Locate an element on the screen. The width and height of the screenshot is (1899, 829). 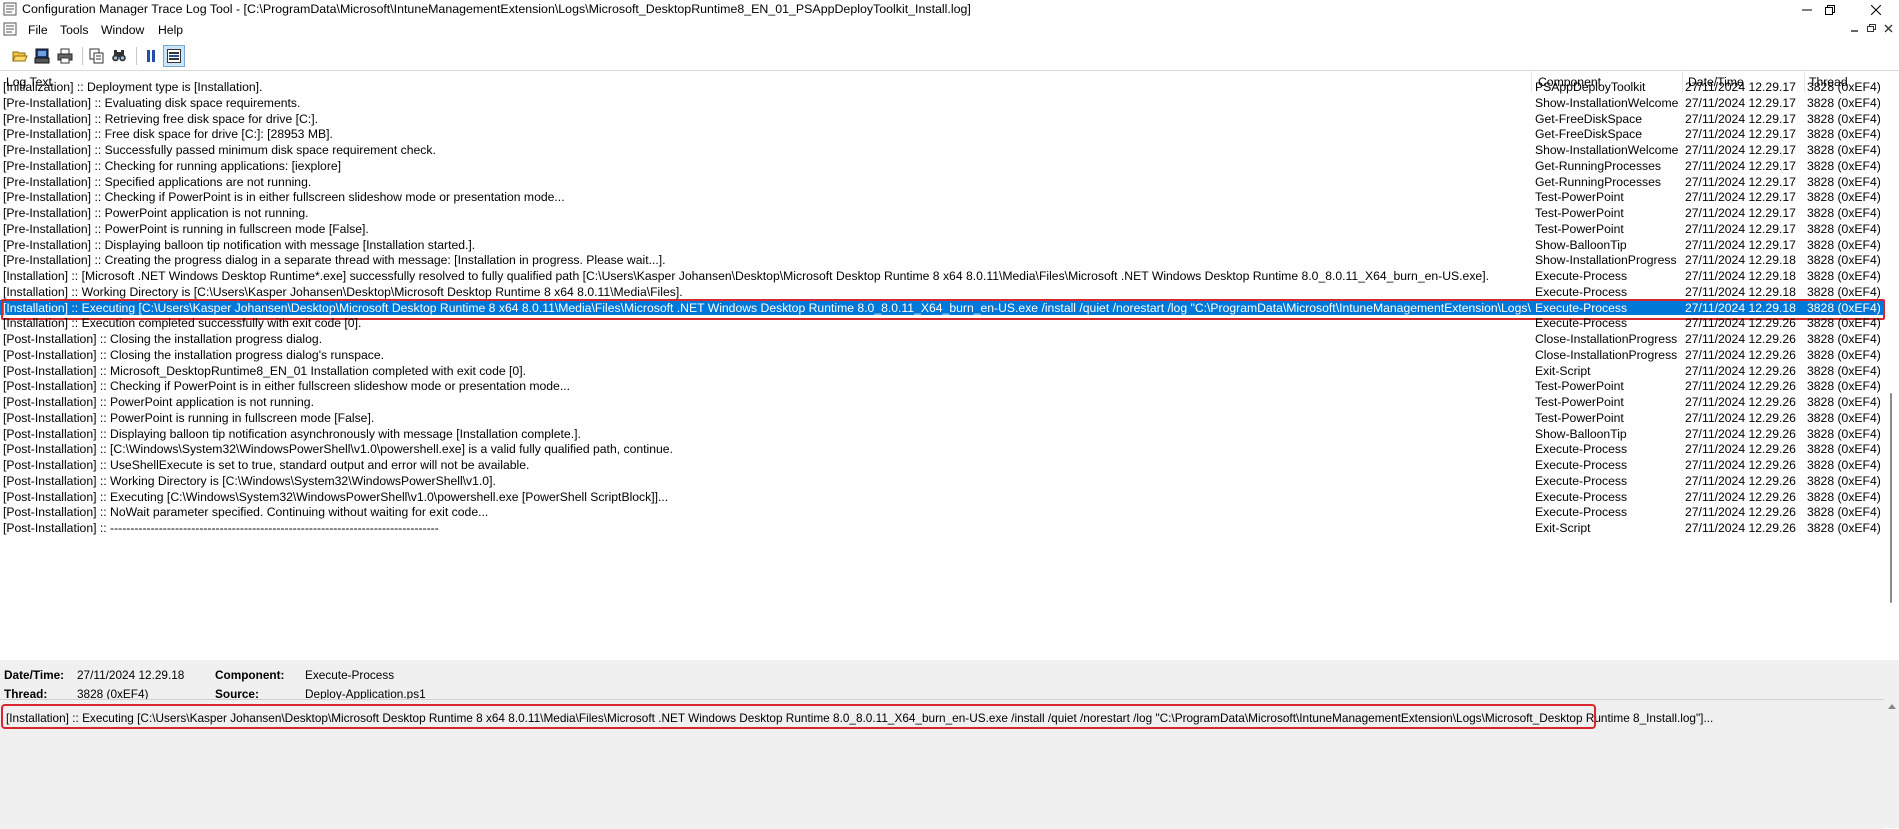
menu-bar: File Tools Window Help is located at coordinates (949, 29).